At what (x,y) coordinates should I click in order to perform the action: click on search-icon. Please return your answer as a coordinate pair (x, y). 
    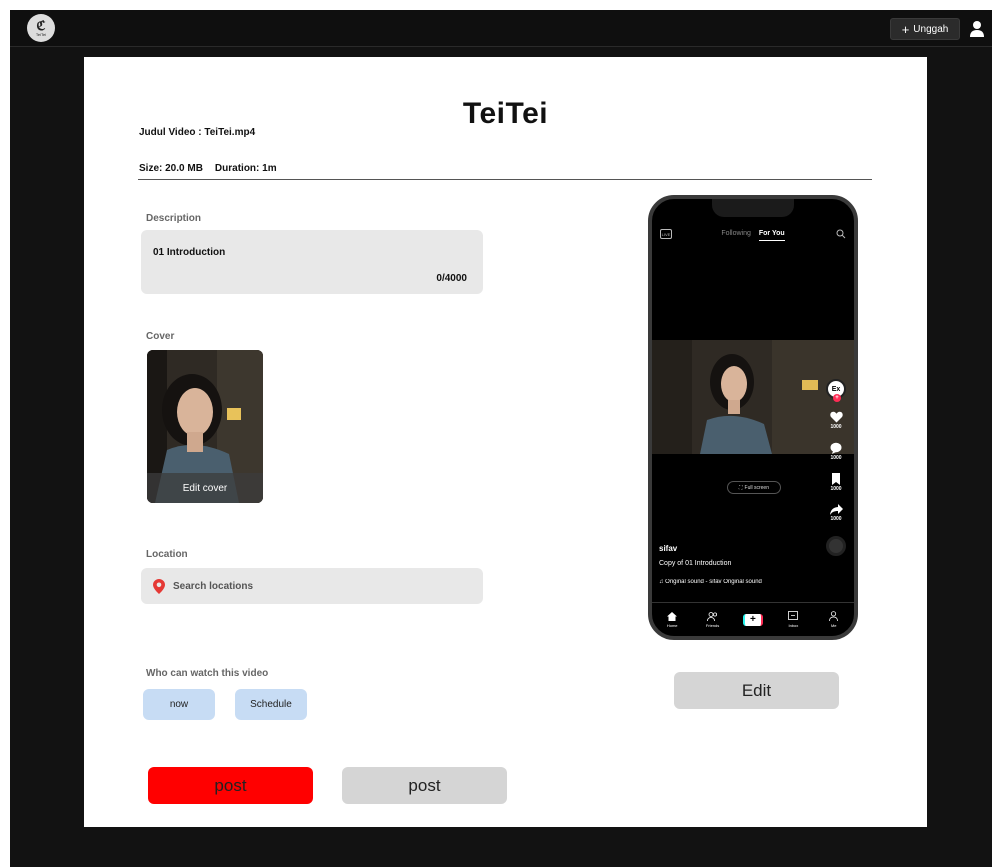
    Looking at the image, I should click on (841, 234).